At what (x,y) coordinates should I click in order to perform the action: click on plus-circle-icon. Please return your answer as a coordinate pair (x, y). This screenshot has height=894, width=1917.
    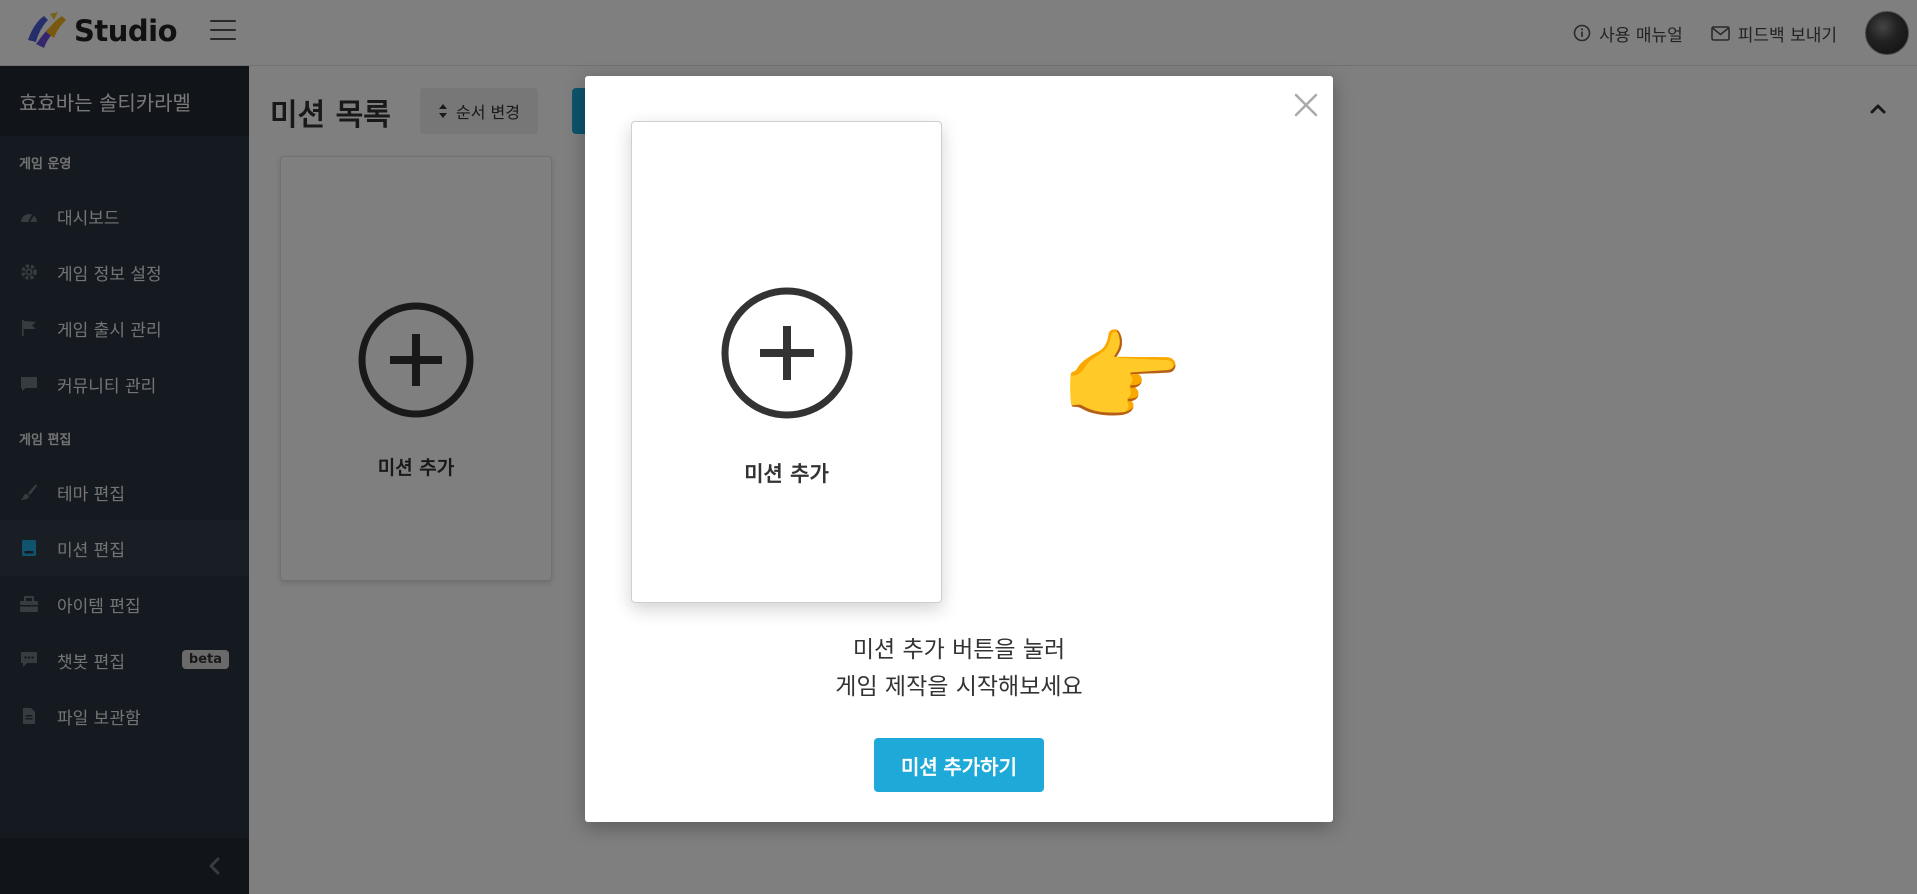
    Looking at the image, I should click on (787, 355).